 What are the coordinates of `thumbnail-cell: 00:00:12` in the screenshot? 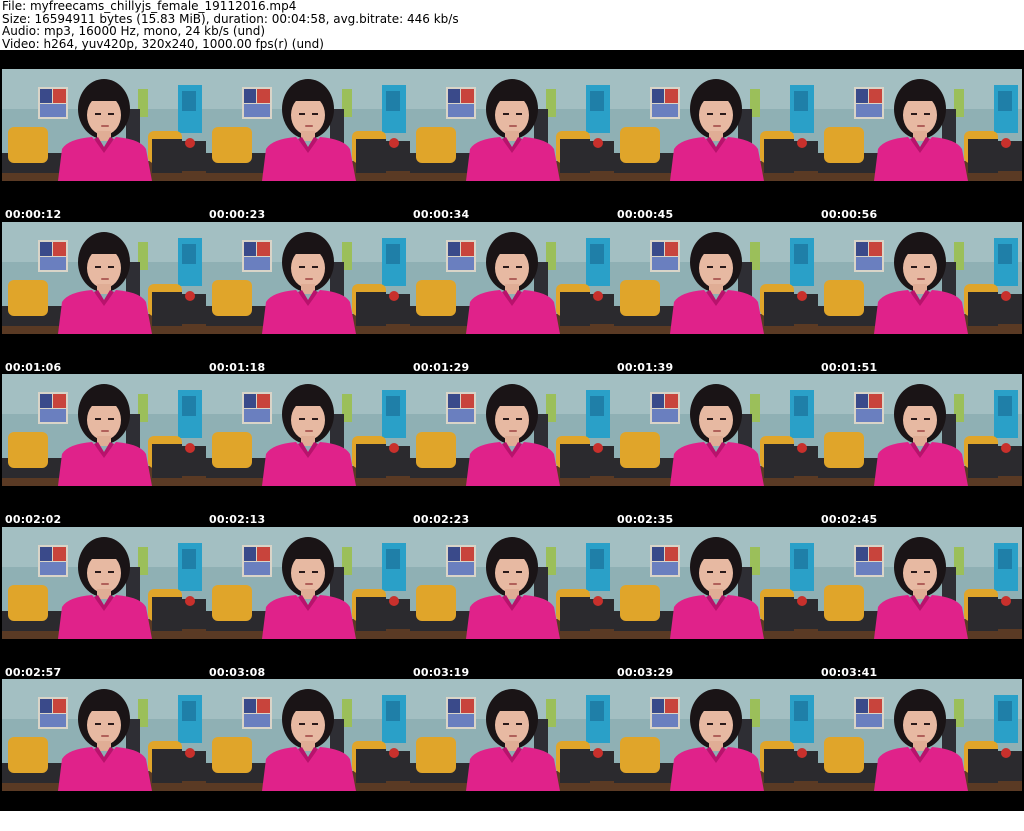 It's located at (104, 145).